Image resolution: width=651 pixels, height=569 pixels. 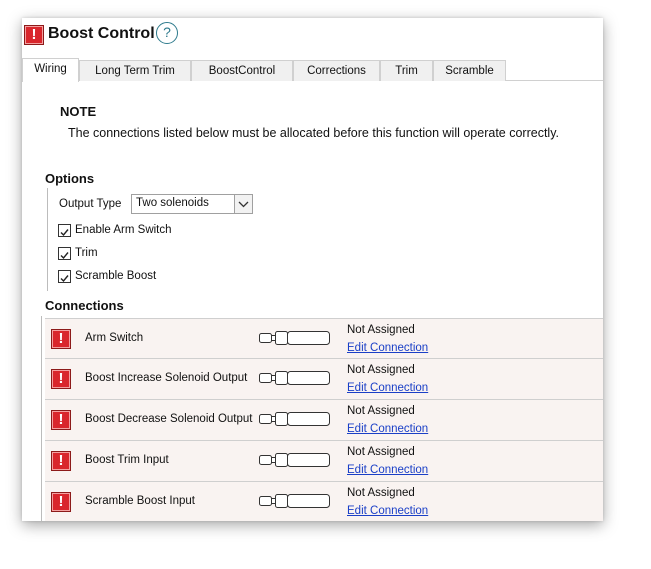 What do you see at coordinates (84, 305) in the screenshot?
I see `connections-heading: Connections` at bounding box center [84, 305].